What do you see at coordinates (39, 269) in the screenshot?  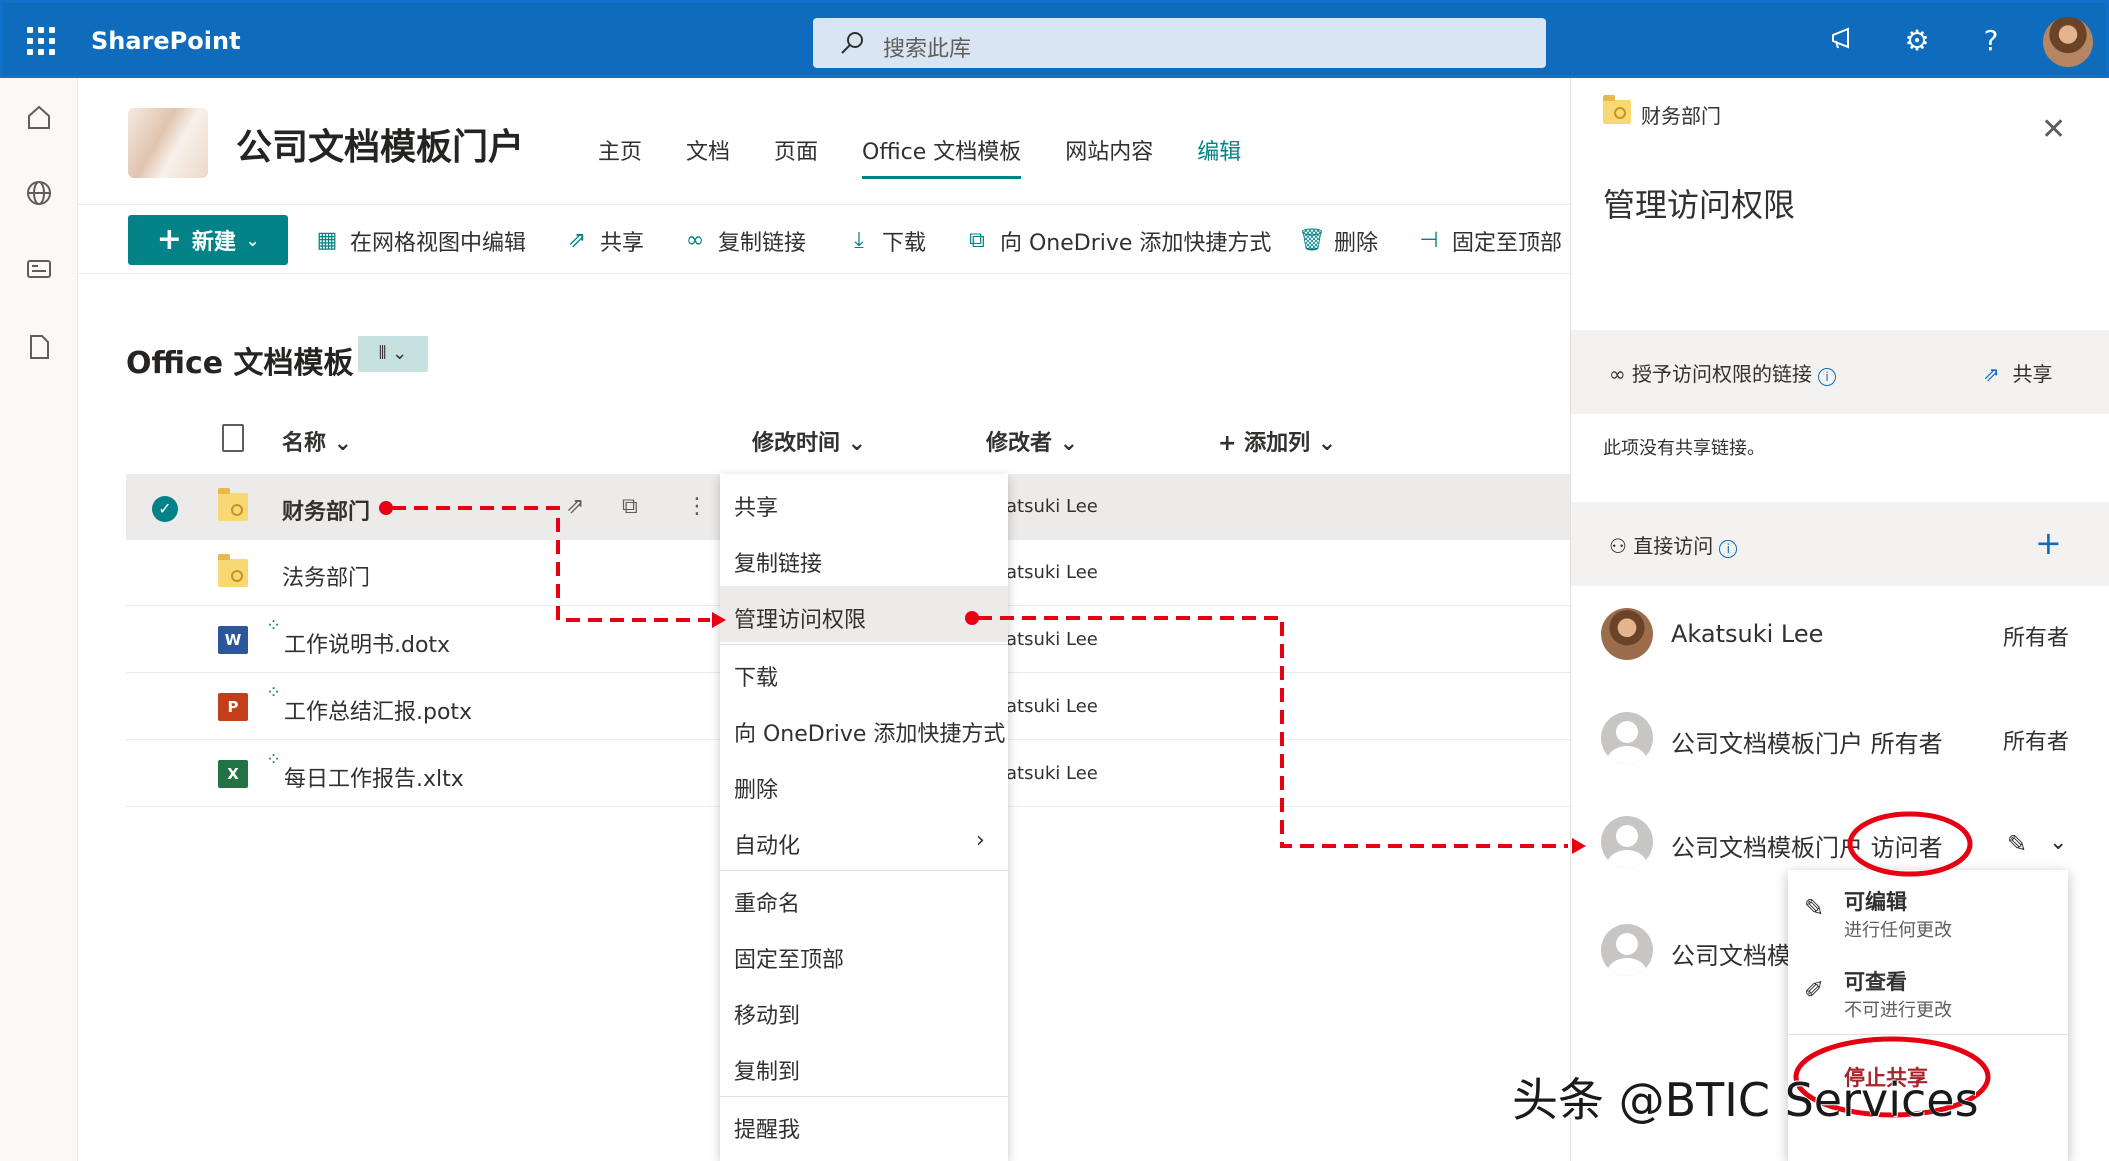 I see `news-icon` at bounding box center [39, 269].